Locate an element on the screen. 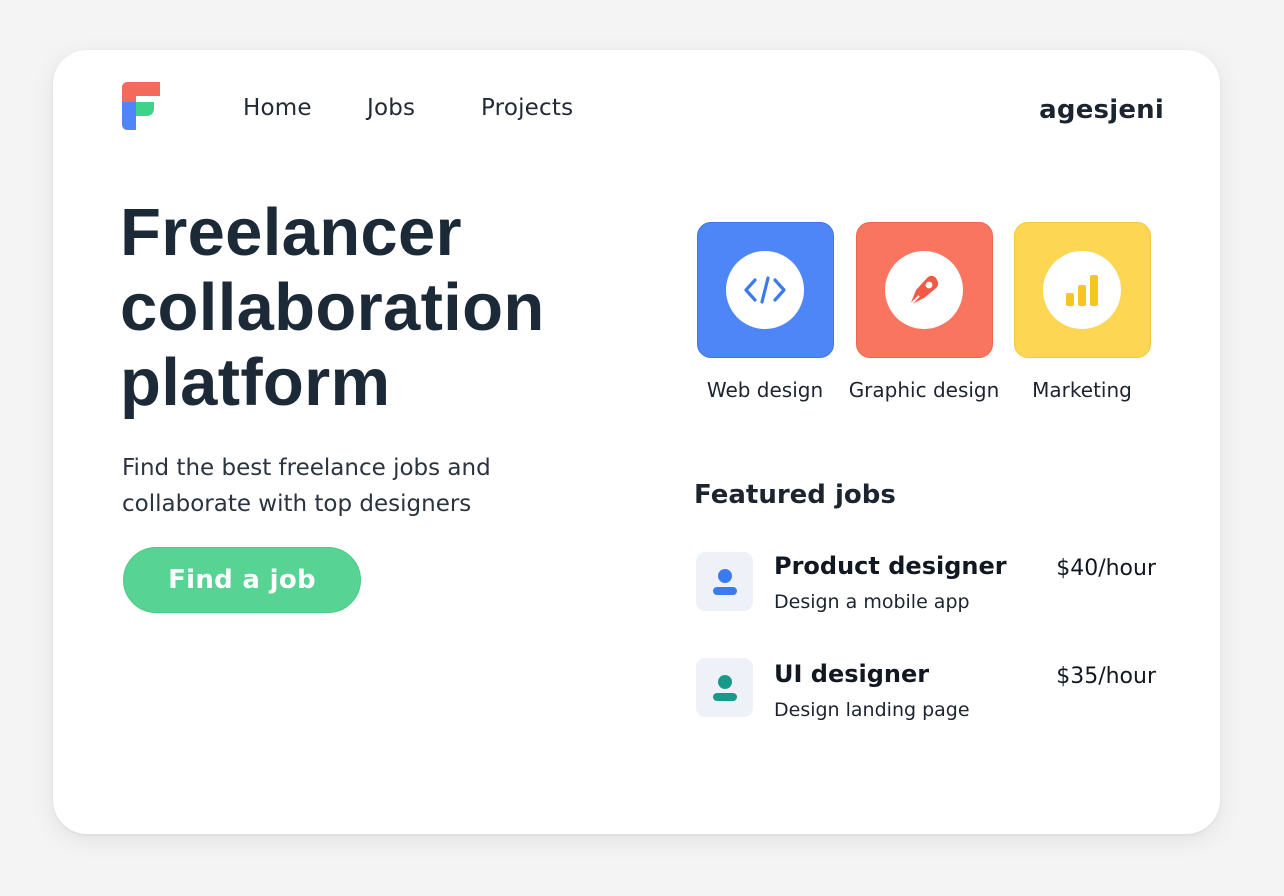 The image size is (1284, 896). job-rate: $40/hour is located at coordinates (1106, 568).